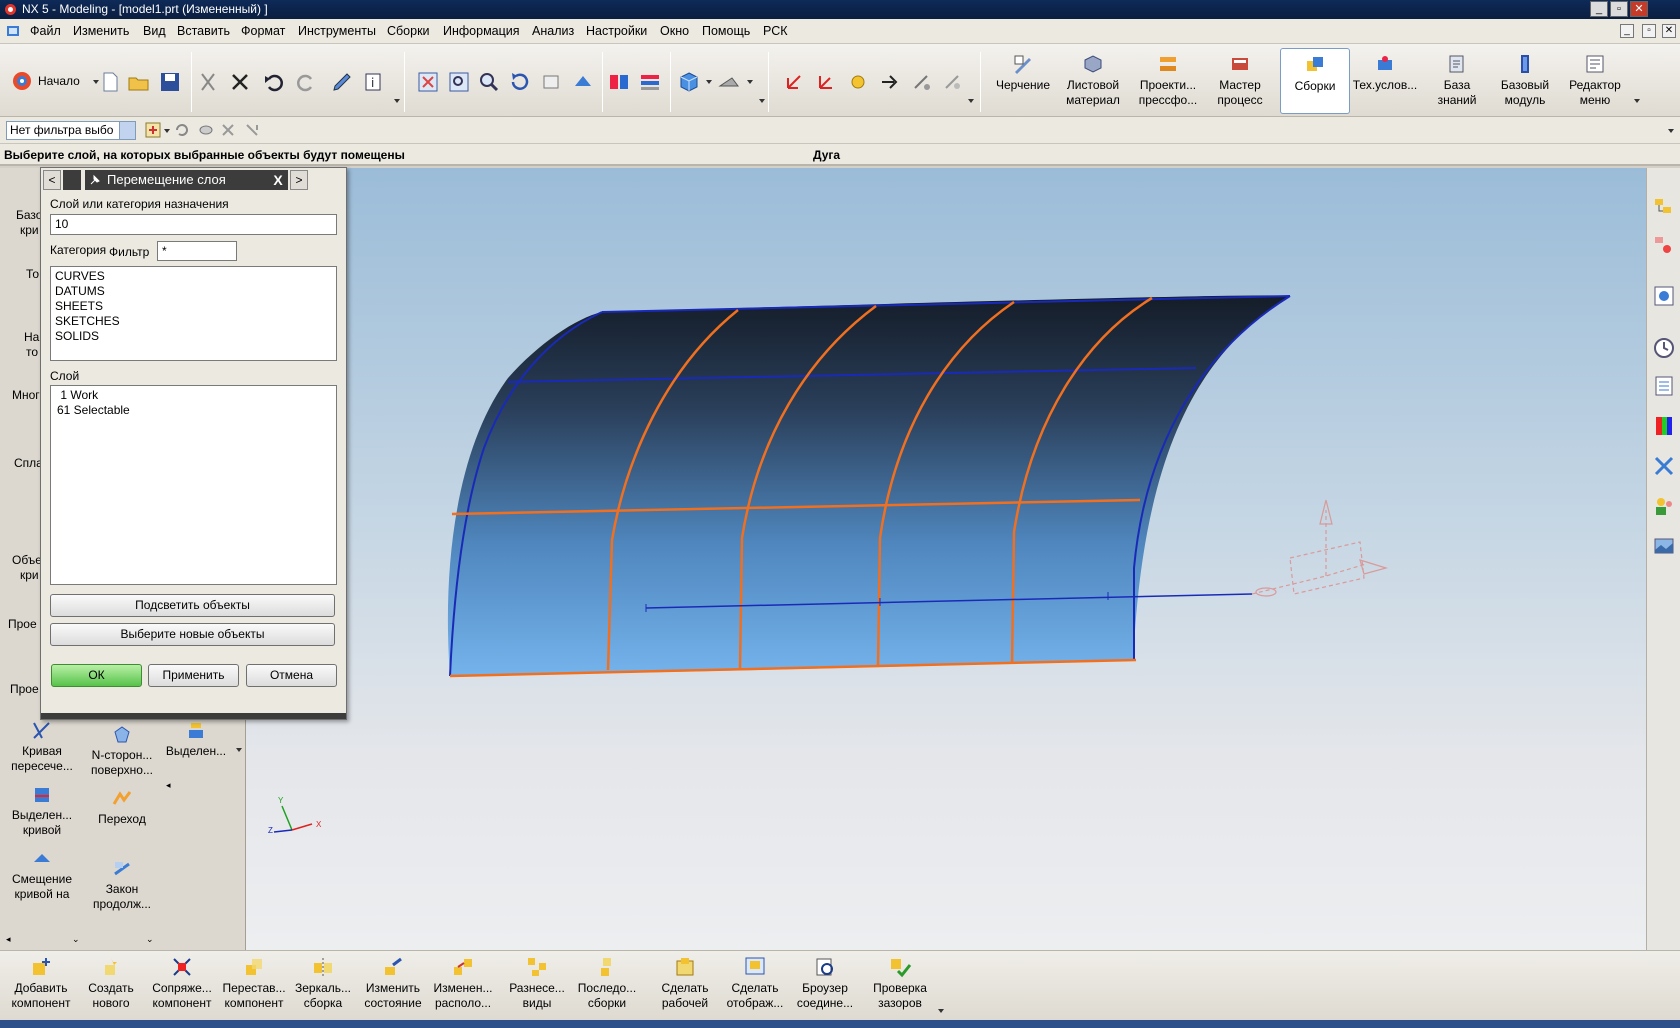 This screenshot has width=1680, height=1028. I want to click on list-item: SHEETS, so click(193, 306).